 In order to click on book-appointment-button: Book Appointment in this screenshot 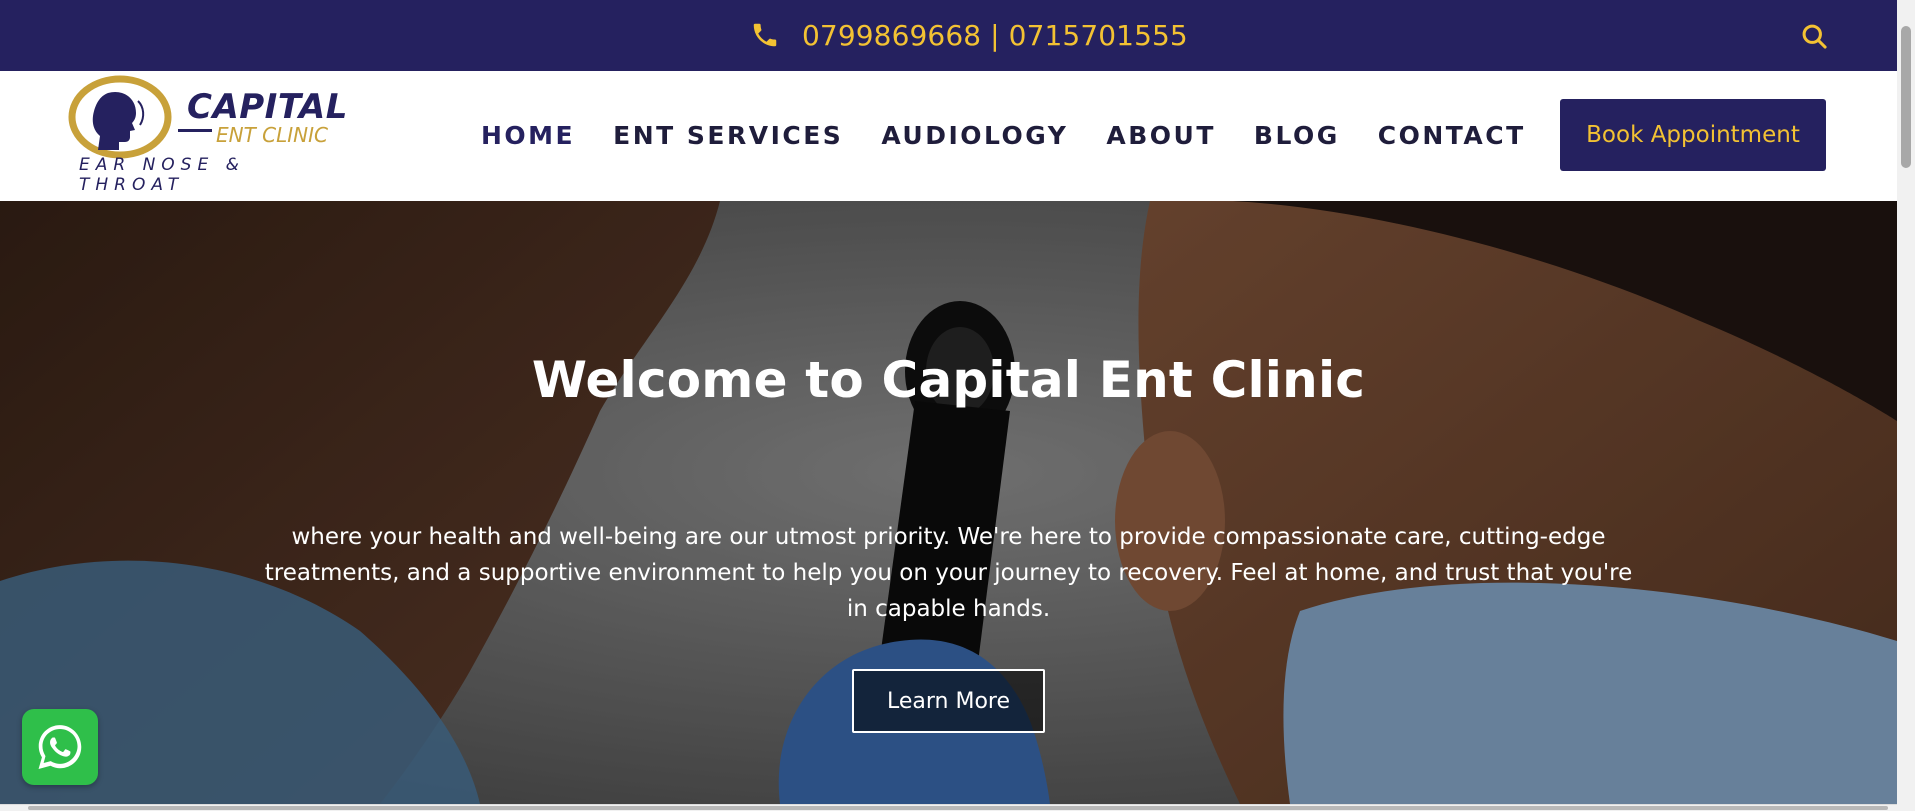, I will do `click(1693, 135)`.